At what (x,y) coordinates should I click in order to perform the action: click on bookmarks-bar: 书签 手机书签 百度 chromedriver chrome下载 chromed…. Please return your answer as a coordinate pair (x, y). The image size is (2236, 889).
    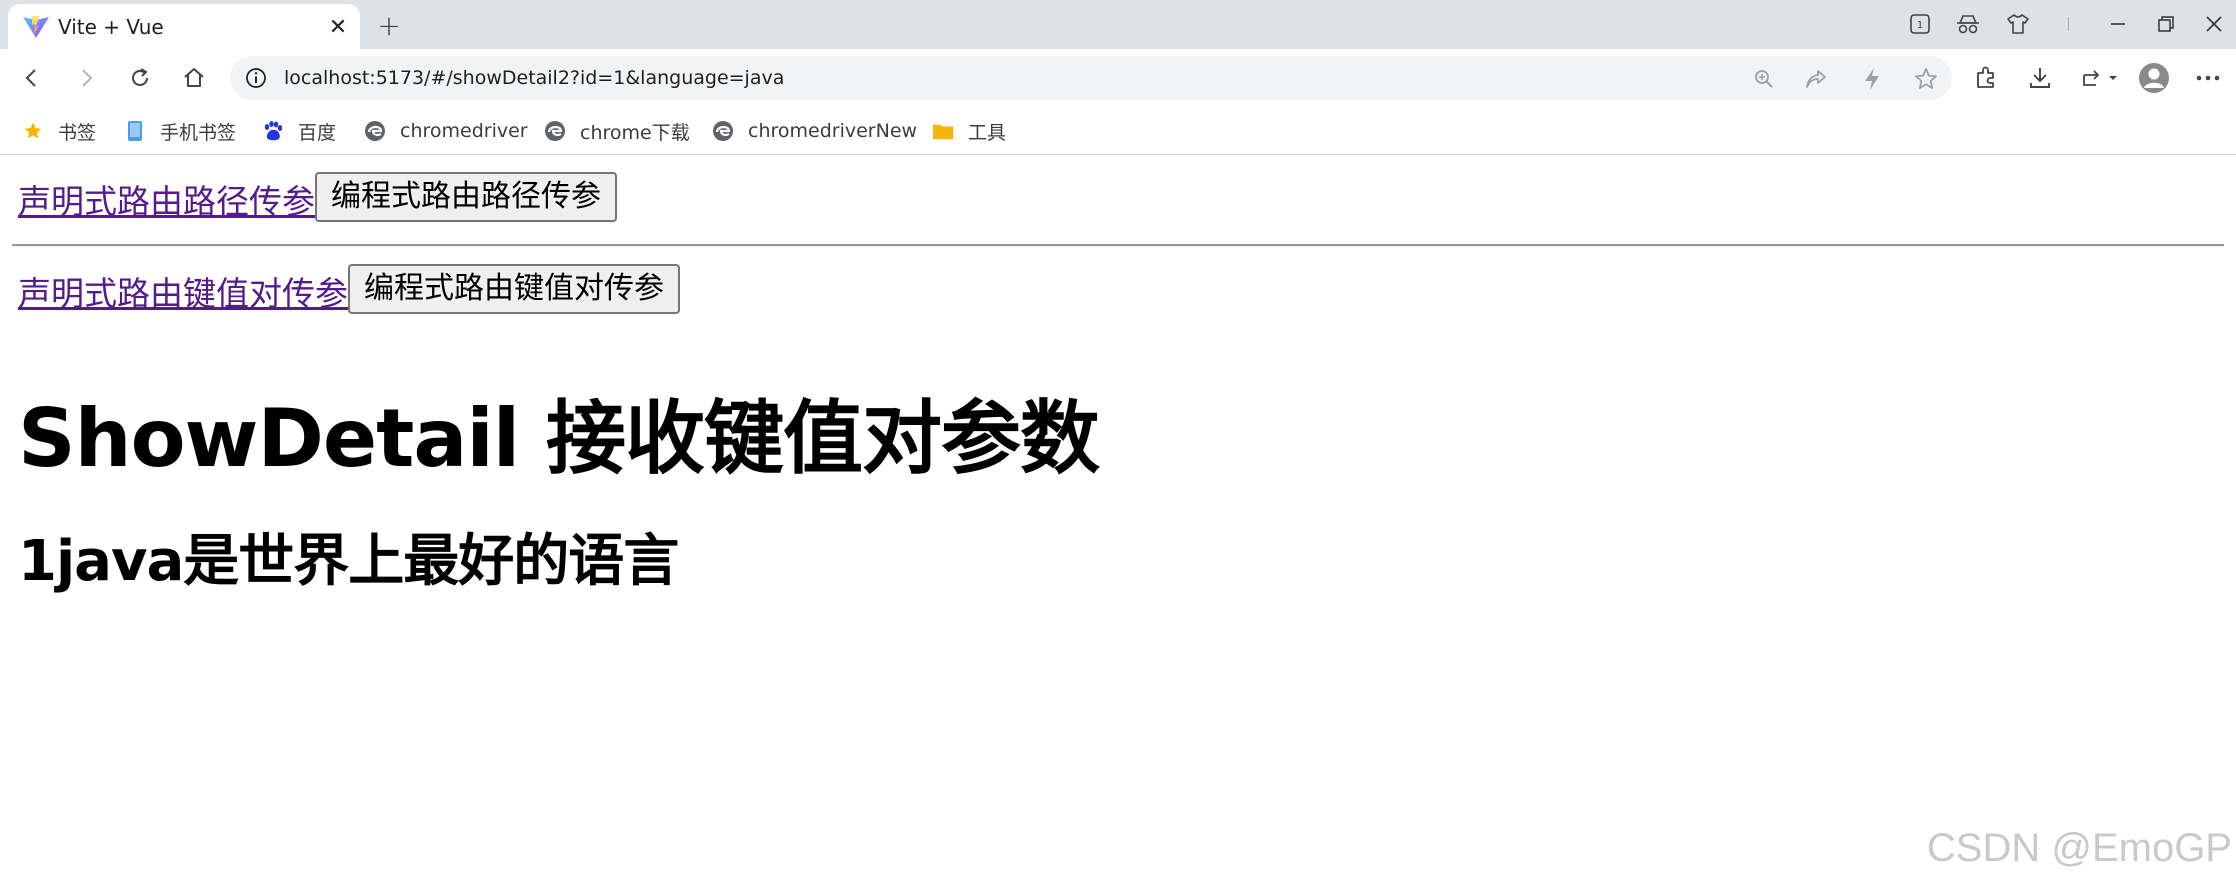
    Looking at the image, I should click on (1118, 131).